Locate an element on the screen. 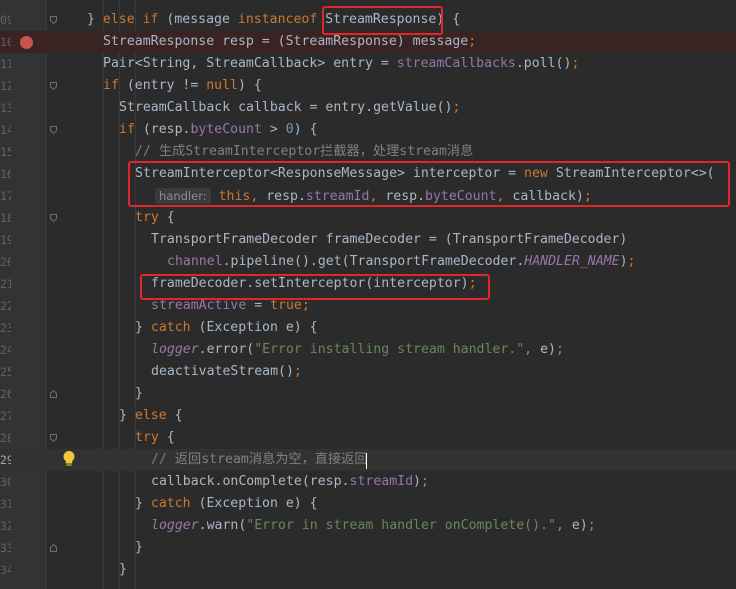  code-line-15: 15 // 生成StreamInterceptor拦截器，处理stream消息 is located at coordinates (368, 152).